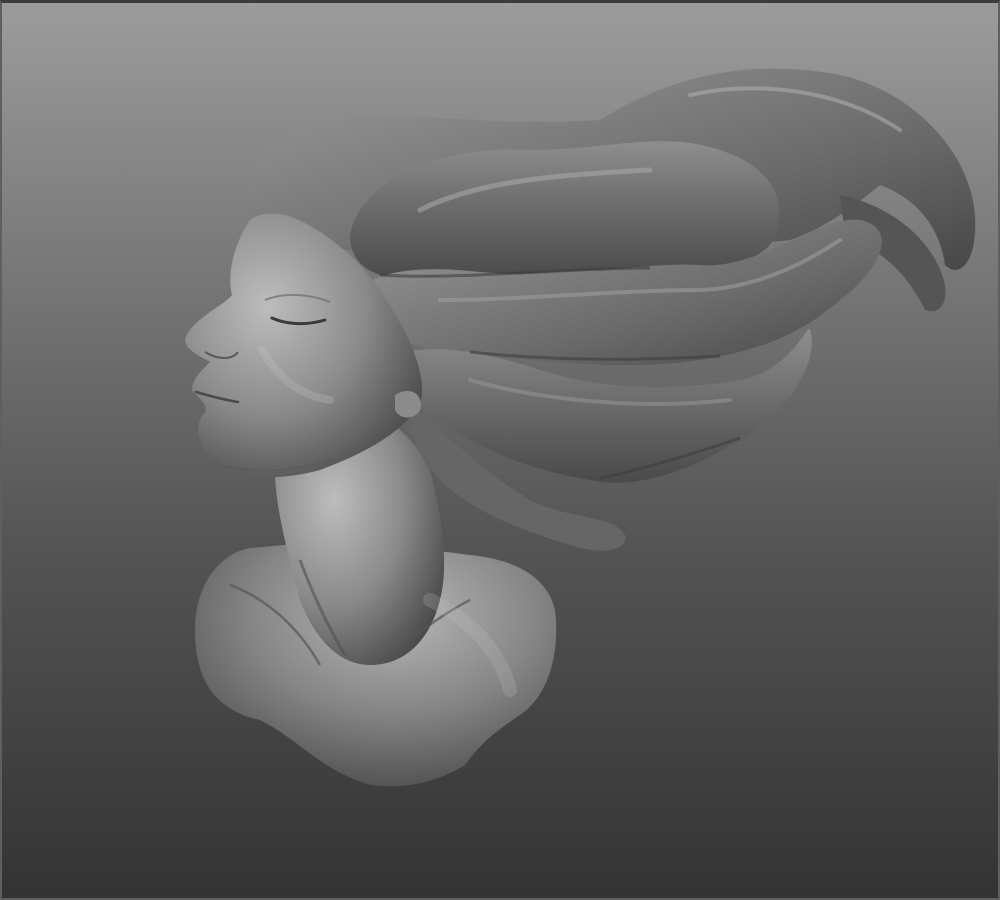 The width and height of the screenshot is (1000, 900). Describe the element at coordinates (408, 404) in the screenshot. I see `ear` at that location.